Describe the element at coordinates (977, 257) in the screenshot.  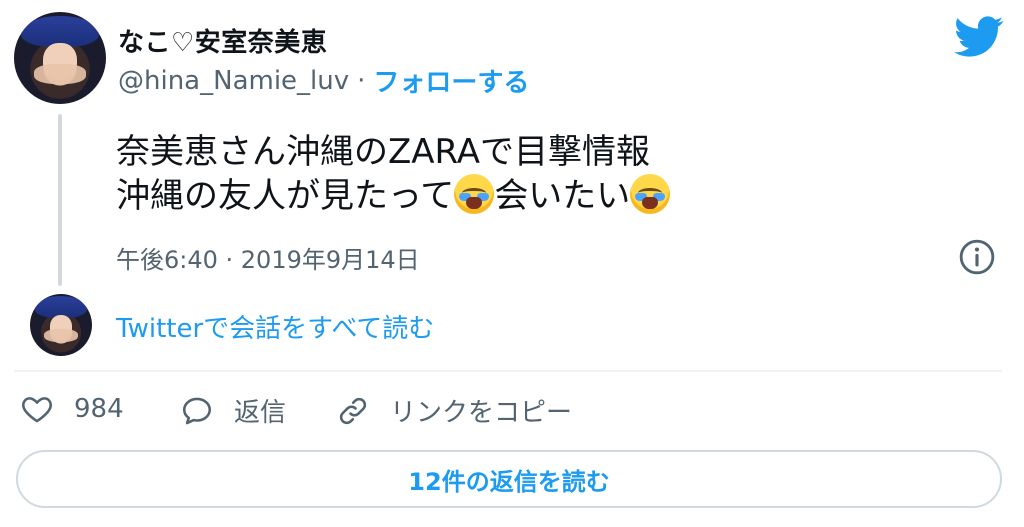
I see `info-icon` at that location.